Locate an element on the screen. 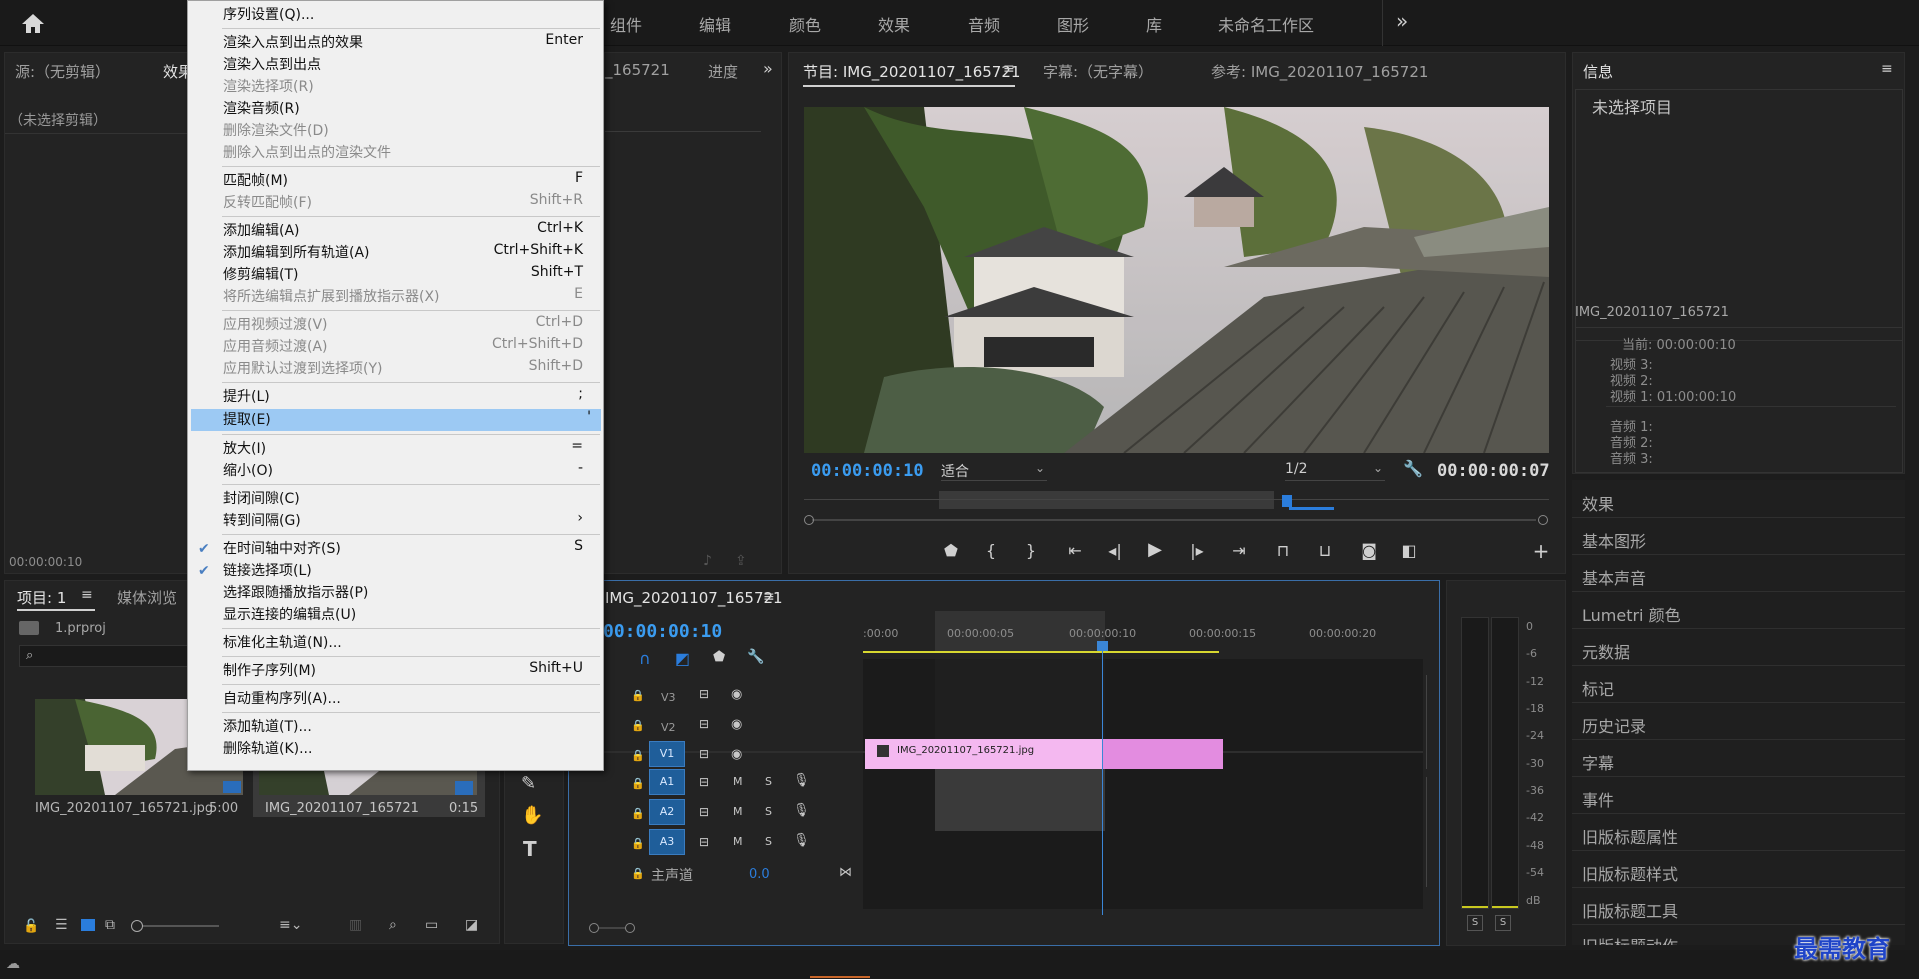 Image resolution: width=1919 pixels, height=979 pixels. tab-assembly: 组件 is located at coordinates (626, 24).